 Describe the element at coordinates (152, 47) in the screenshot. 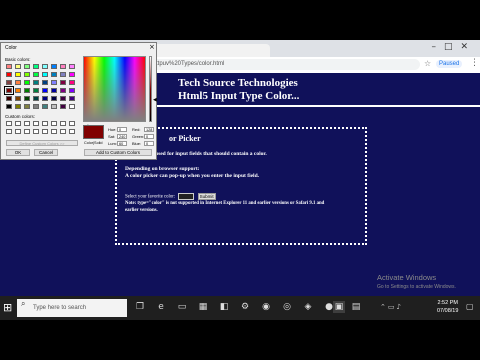

I see `close-icon: ×` at that location.